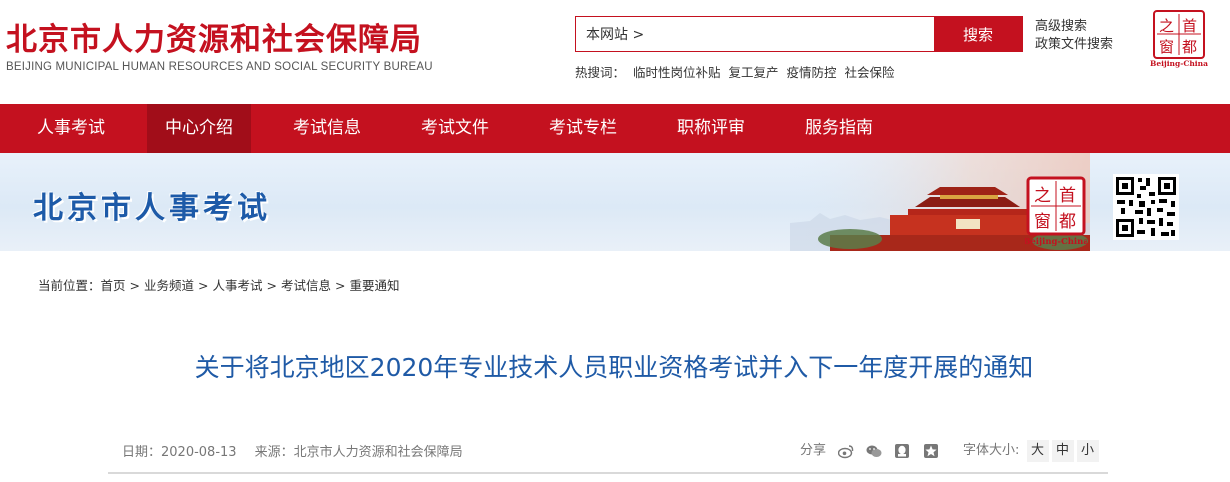  Describe the element at coordinates (1179, 39) in the screenshot. I see `capital-window-seal-icon: 之 首 窗 都 Beijing-China` at that location.